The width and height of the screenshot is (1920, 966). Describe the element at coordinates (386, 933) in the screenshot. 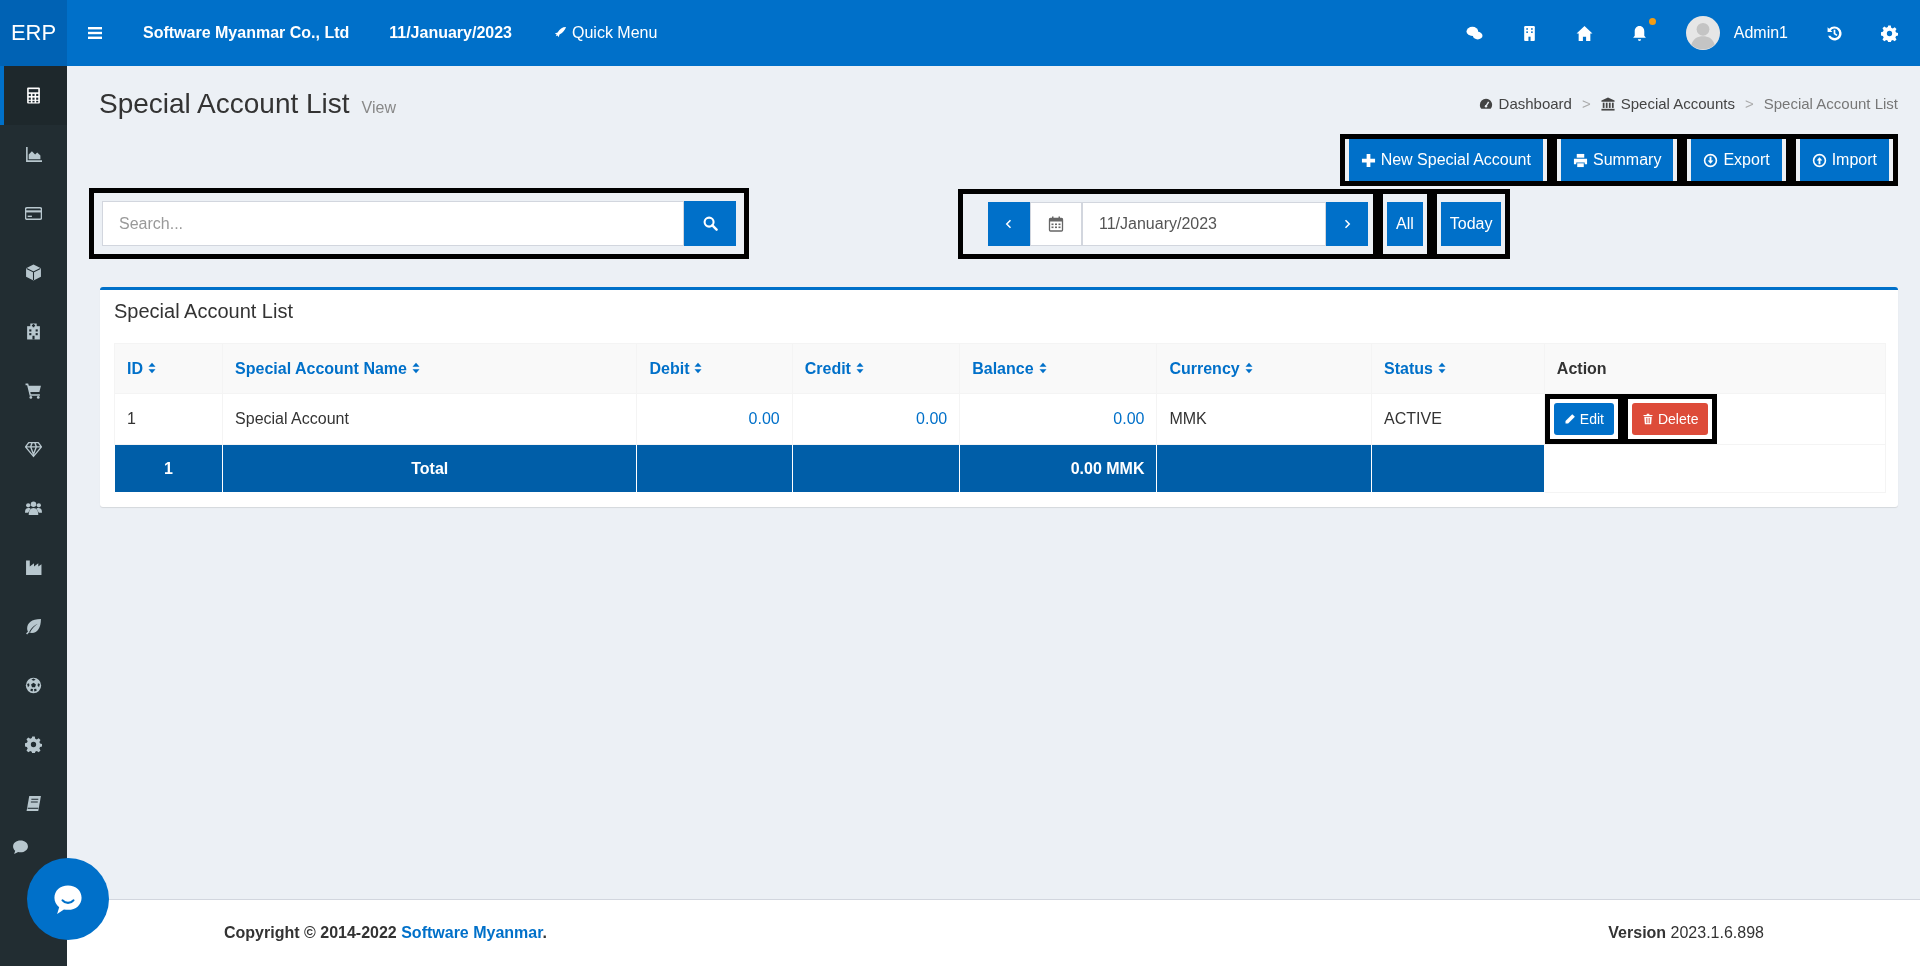

I see `copyright-text: Copyright © 2014-2022 Software Myanmar.` at that location.